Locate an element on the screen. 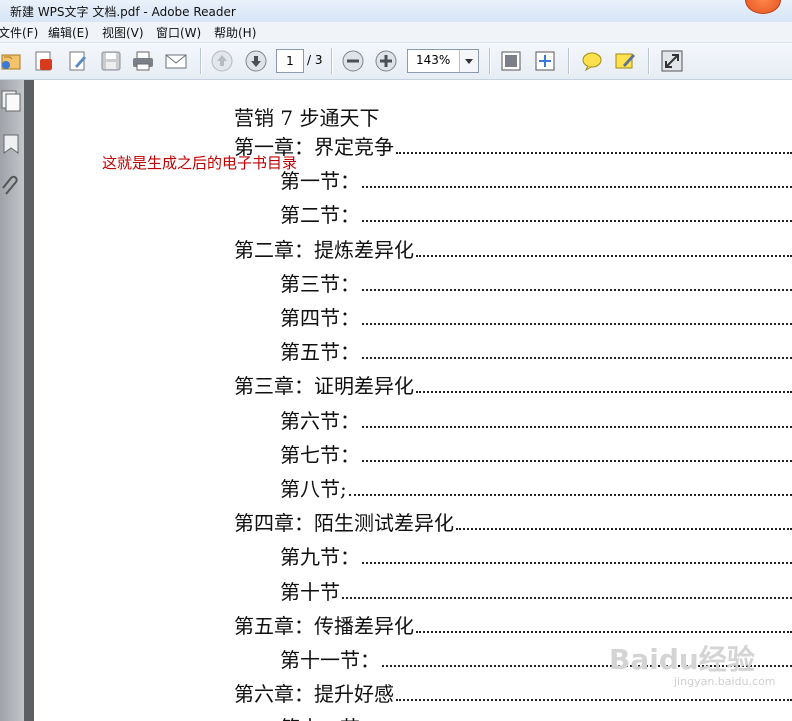  toc-entry-label: 第十一节： is located at coordinates (330, 660).